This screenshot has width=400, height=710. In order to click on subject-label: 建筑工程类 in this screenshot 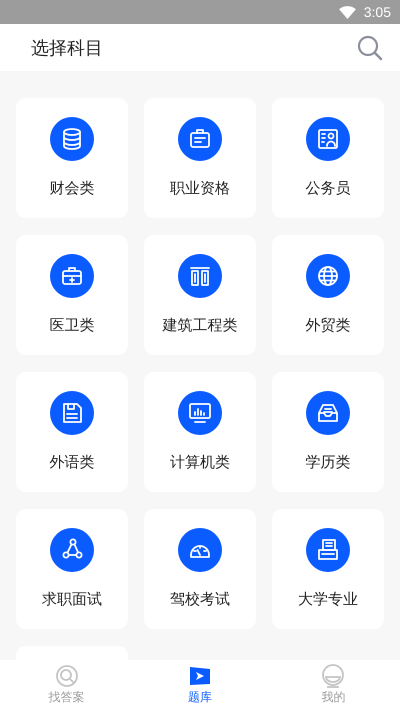, I will do `click(200, 325)`.